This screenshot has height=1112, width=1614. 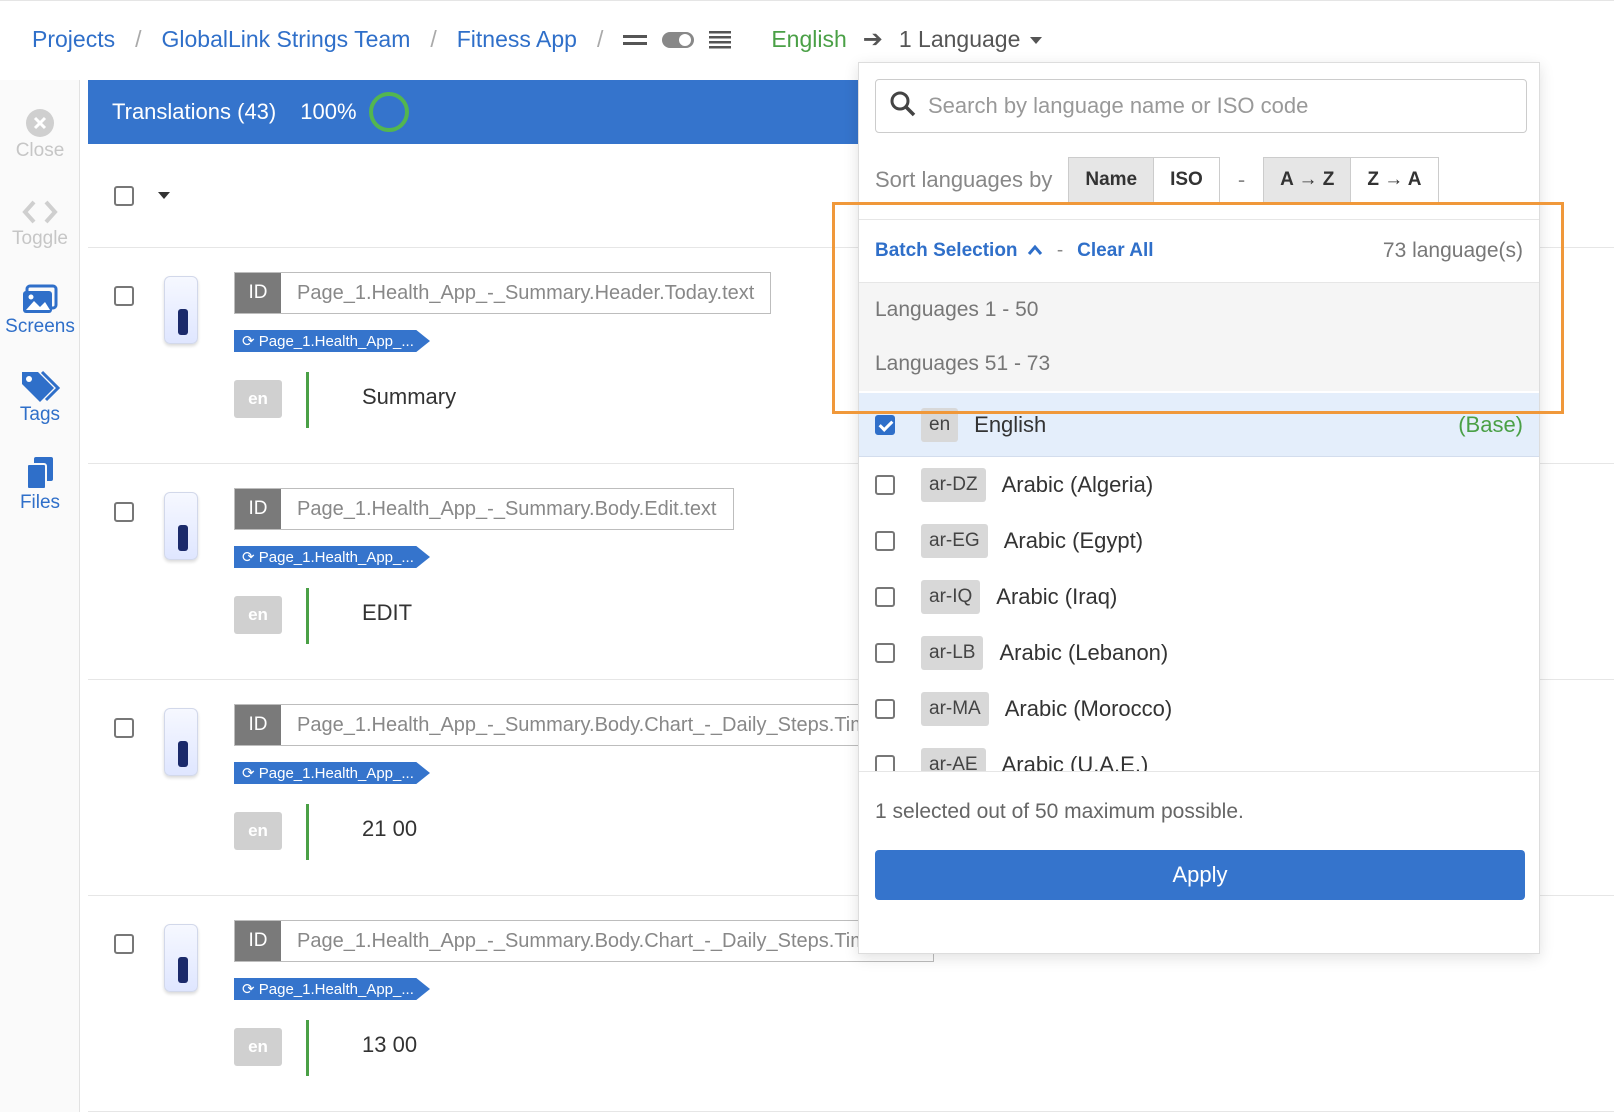 I want to click on sort-by-iso-button: ISO, so click(x=1187, y=180).